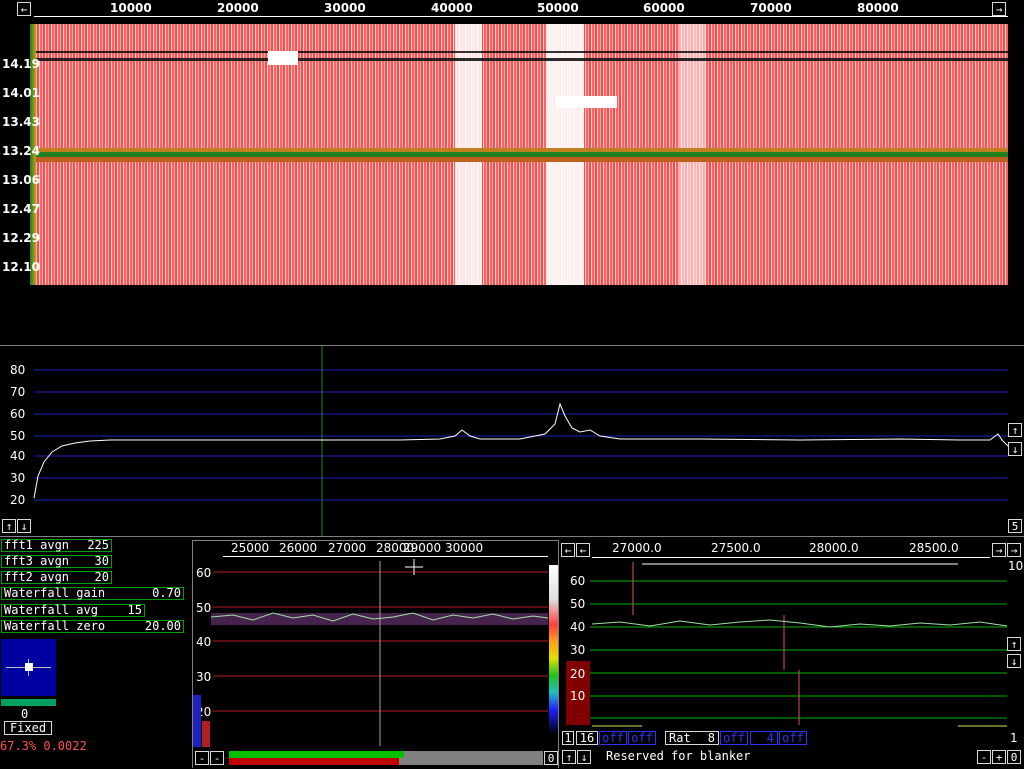  I want to click on bg-minus-button: -, so click(202, 758).